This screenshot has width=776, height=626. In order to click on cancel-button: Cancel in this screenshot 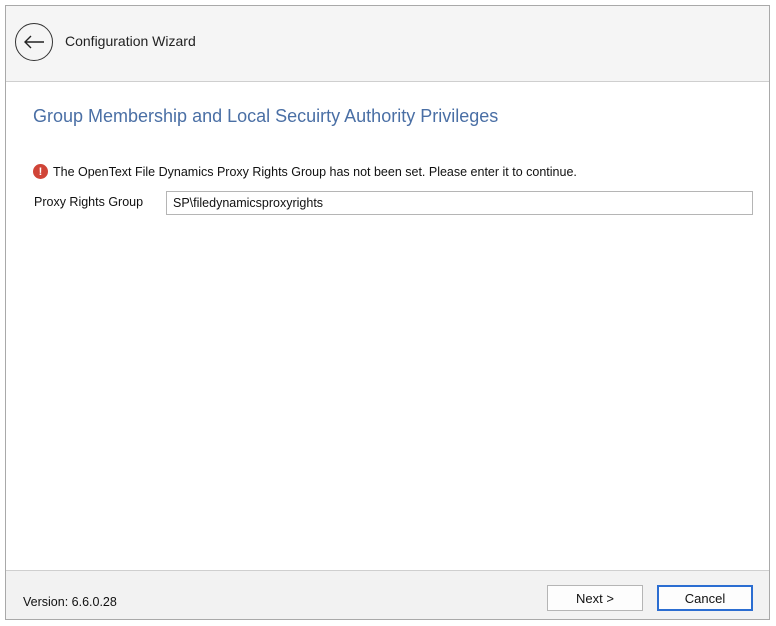, I will do `click(705, 598)`.